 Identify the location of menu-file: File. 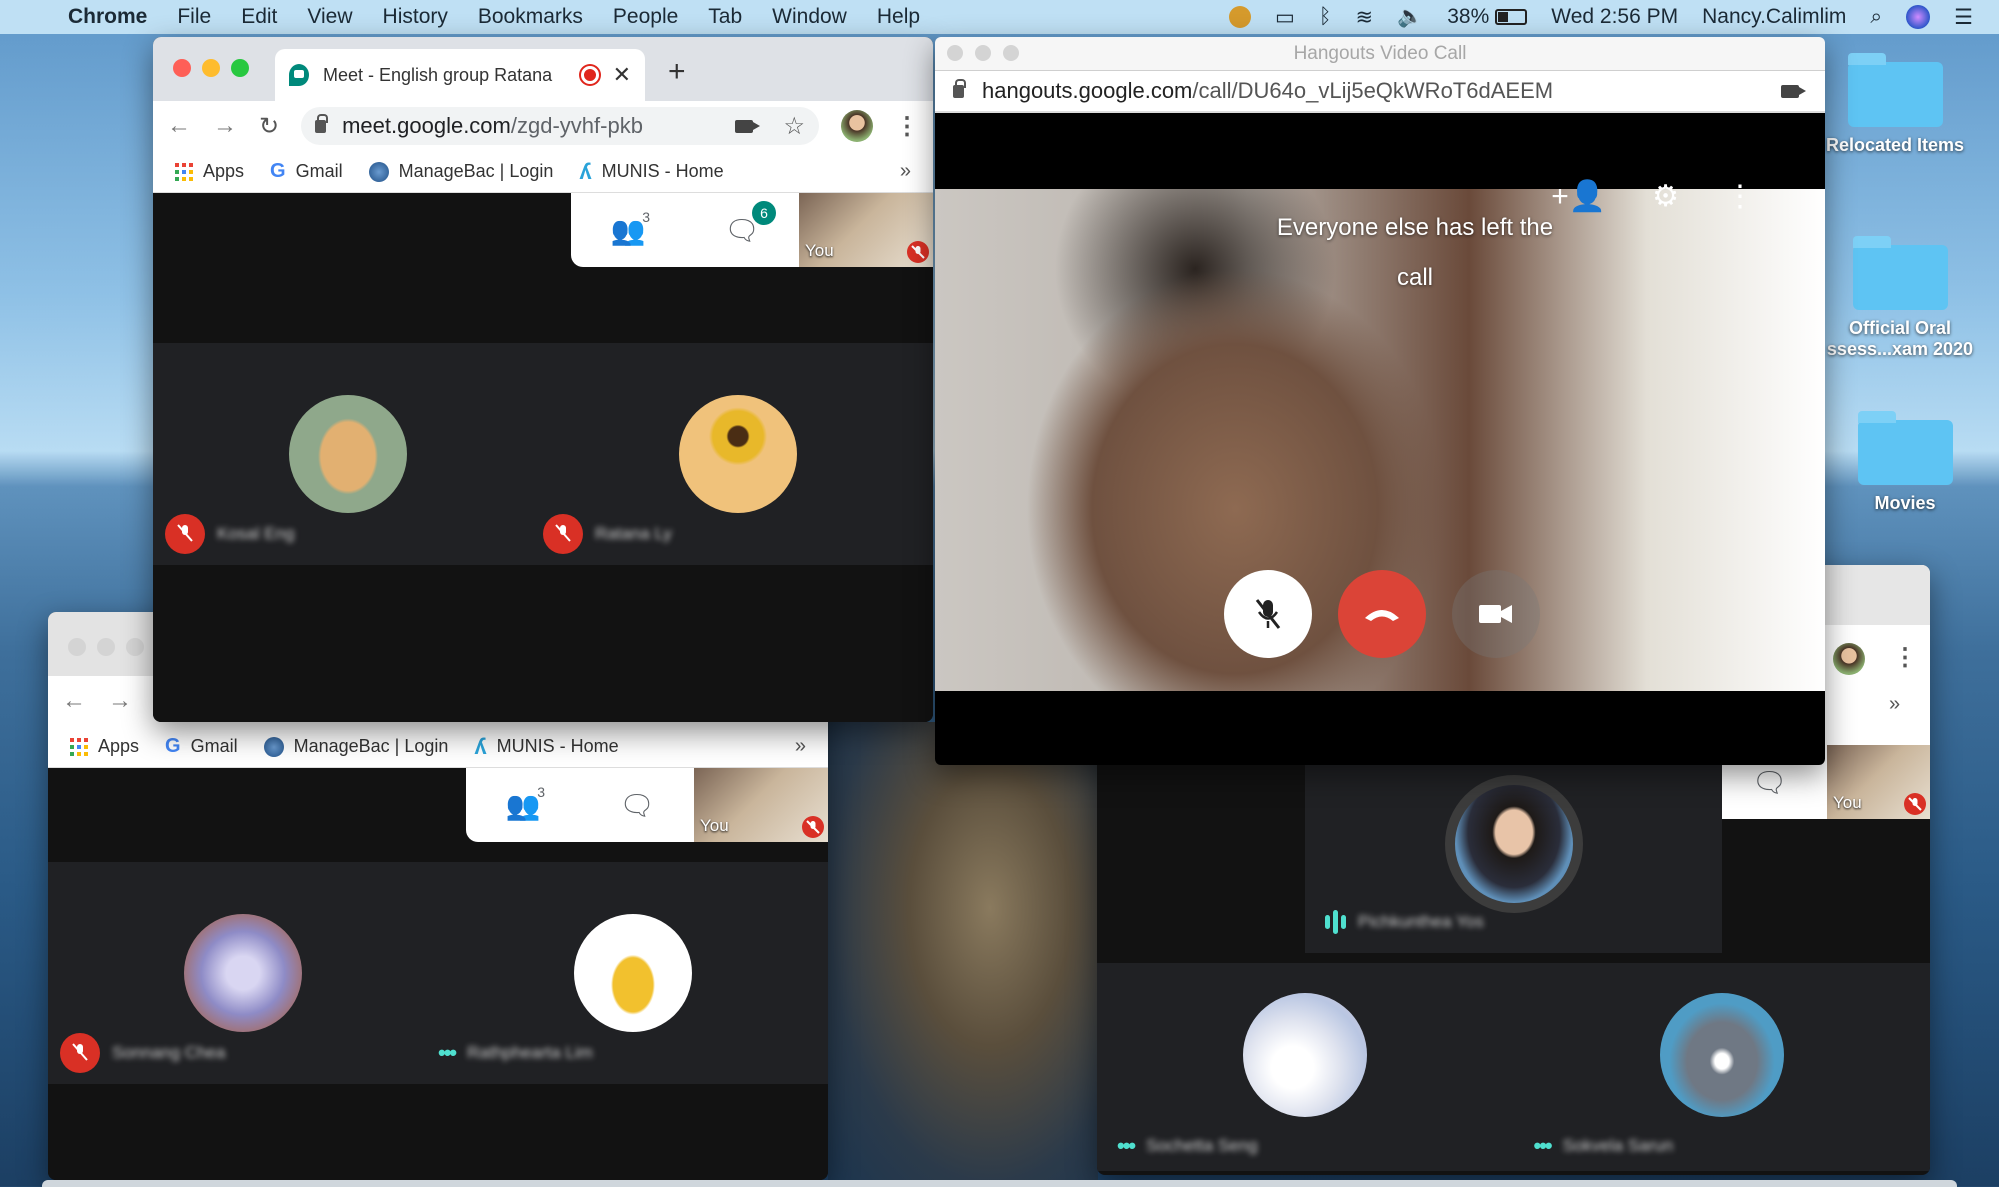
(194, 17).